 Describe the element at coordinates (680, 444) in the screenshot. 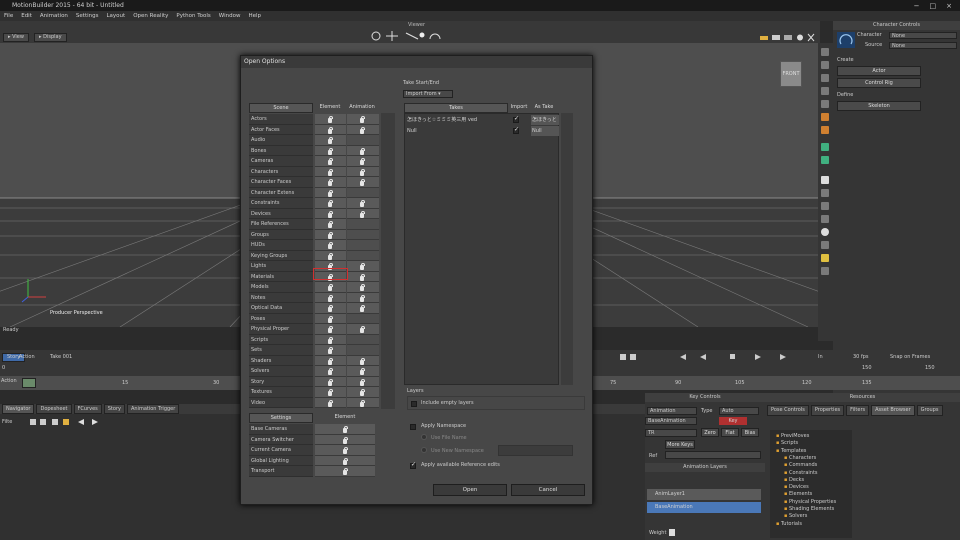

I see `more-keys-button: More Keys` at that location.